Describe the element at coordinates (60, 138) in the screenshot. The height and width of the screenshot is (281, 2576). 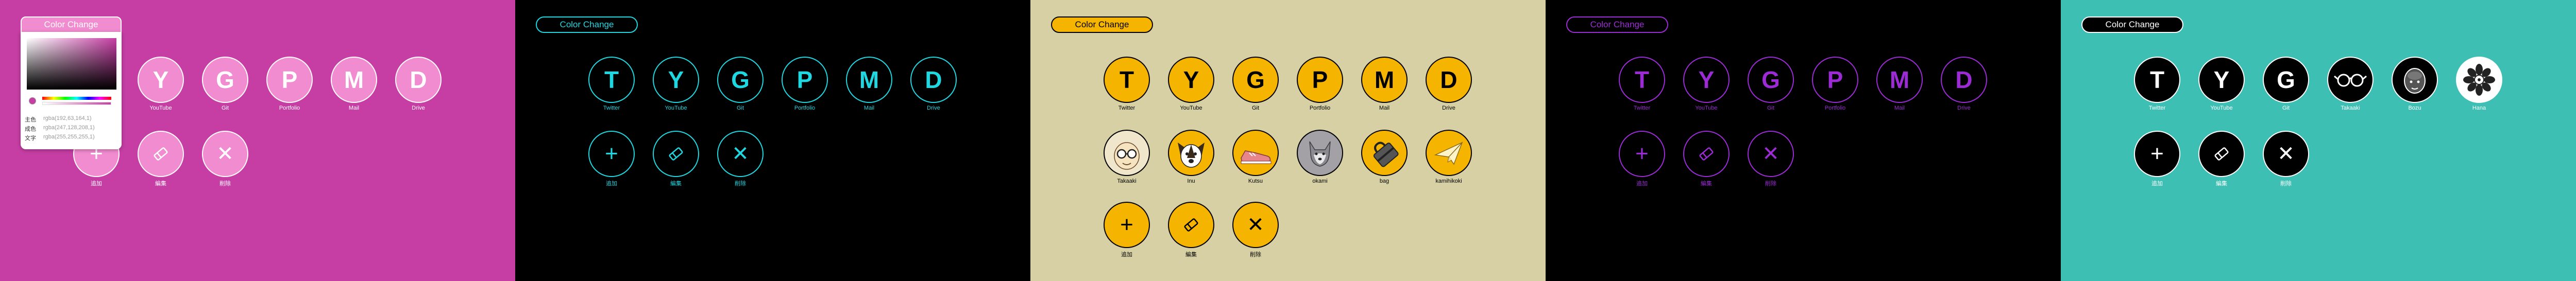
I see `color-row-text: 文字 rgba(255,255,255,1)` at that location.